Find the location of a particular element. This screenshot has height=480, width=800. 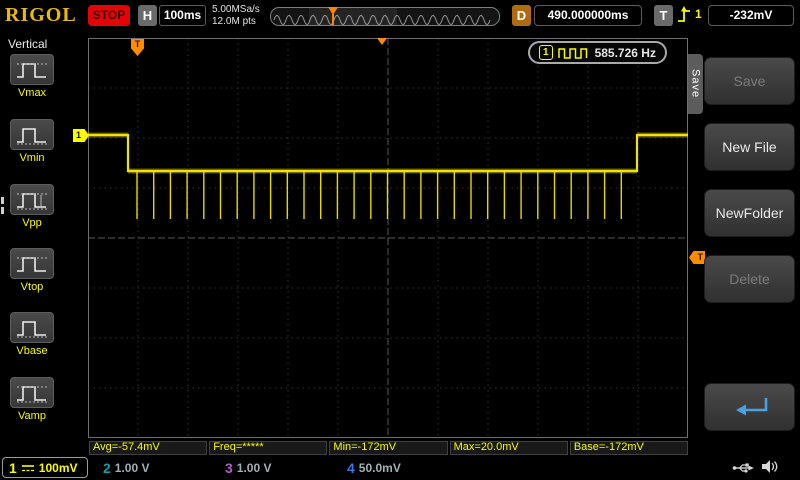

channel-3-number: 3 is located at coordinates (229, 467).